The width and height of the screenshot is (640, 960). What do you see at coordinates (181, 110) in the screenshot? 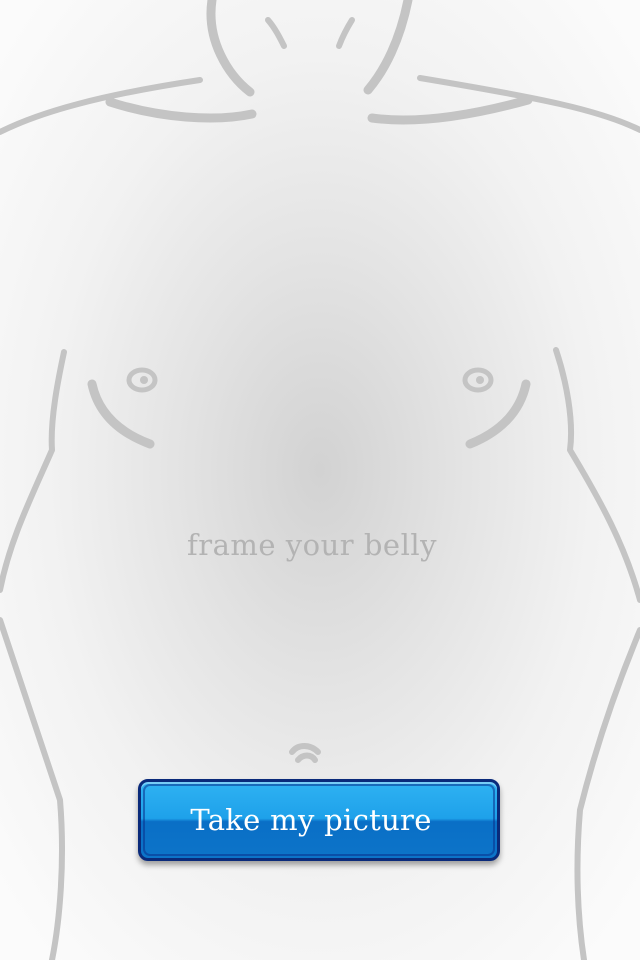
I see `collarbone-left` at bounding box center [181, 110].